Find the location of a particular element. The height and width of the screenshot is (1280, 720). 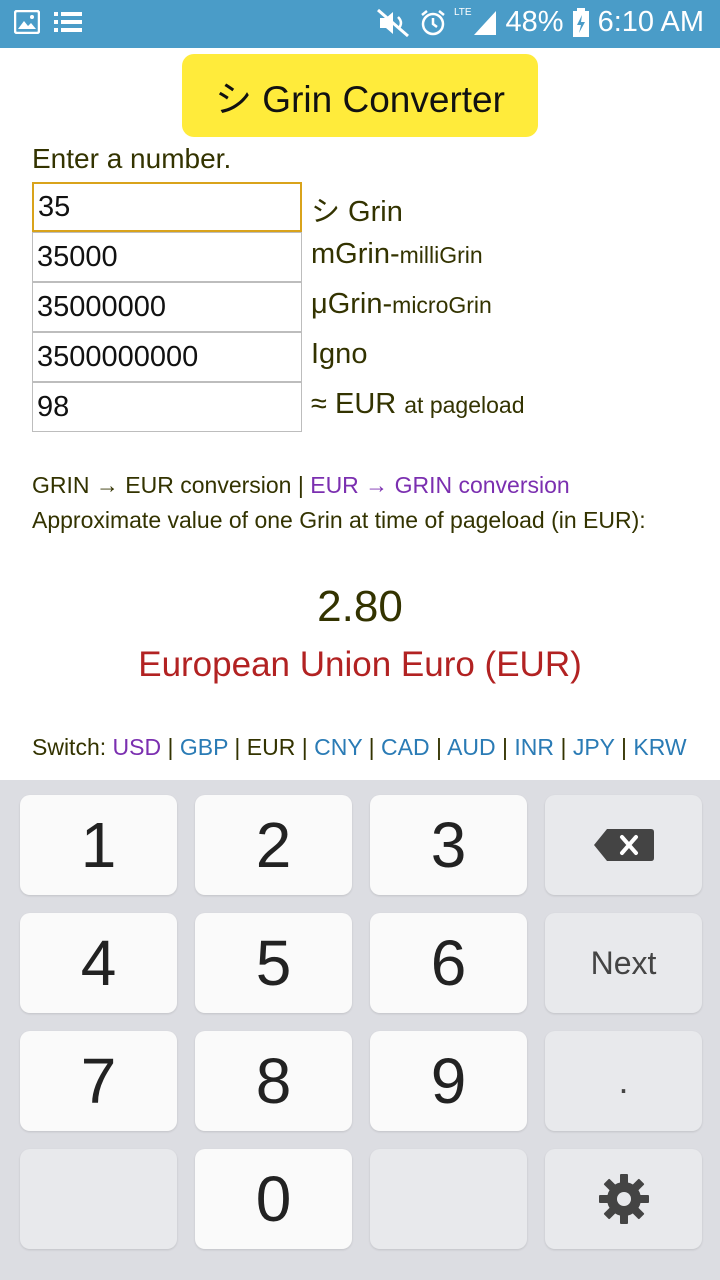

grin-input is located at coordinates (167, 207).